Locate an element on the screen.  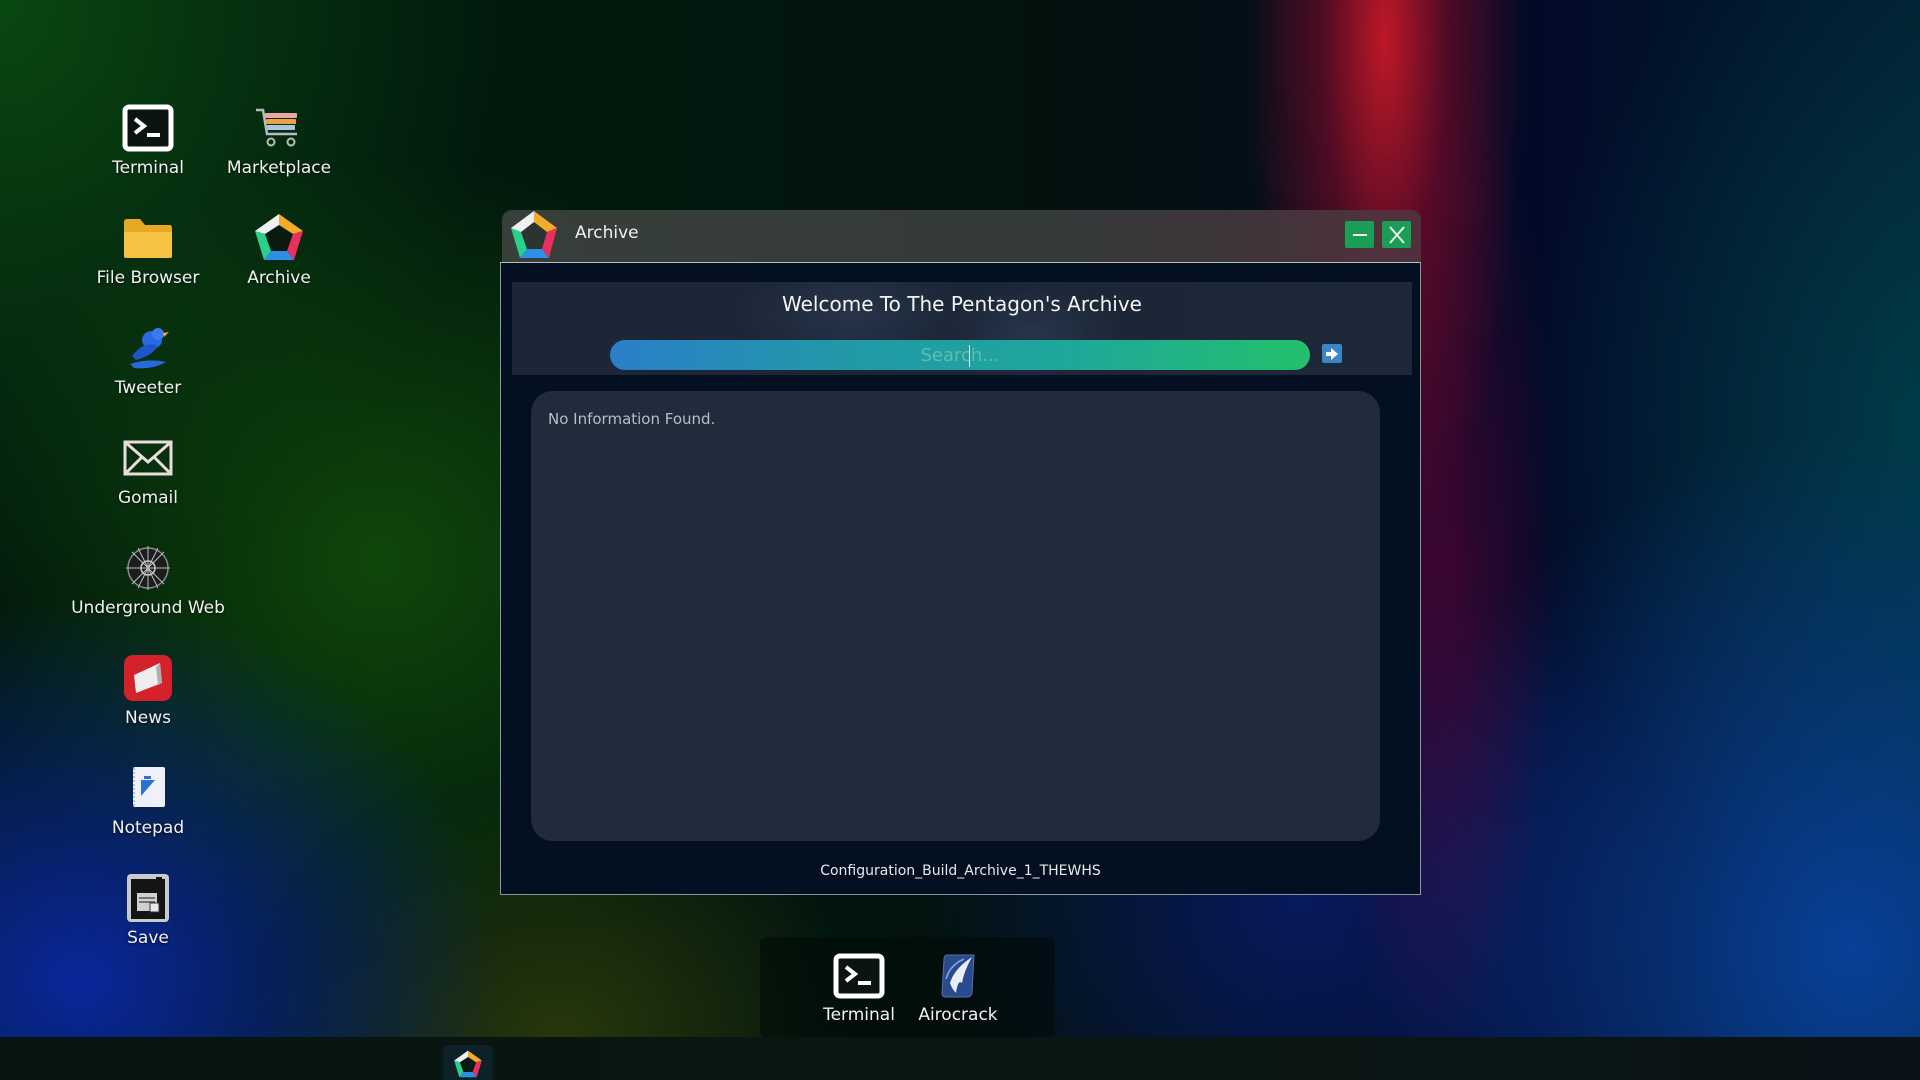
build-footer: Configuration_Build_Archive_1_THEWHS is located at coordinates (960, 871).